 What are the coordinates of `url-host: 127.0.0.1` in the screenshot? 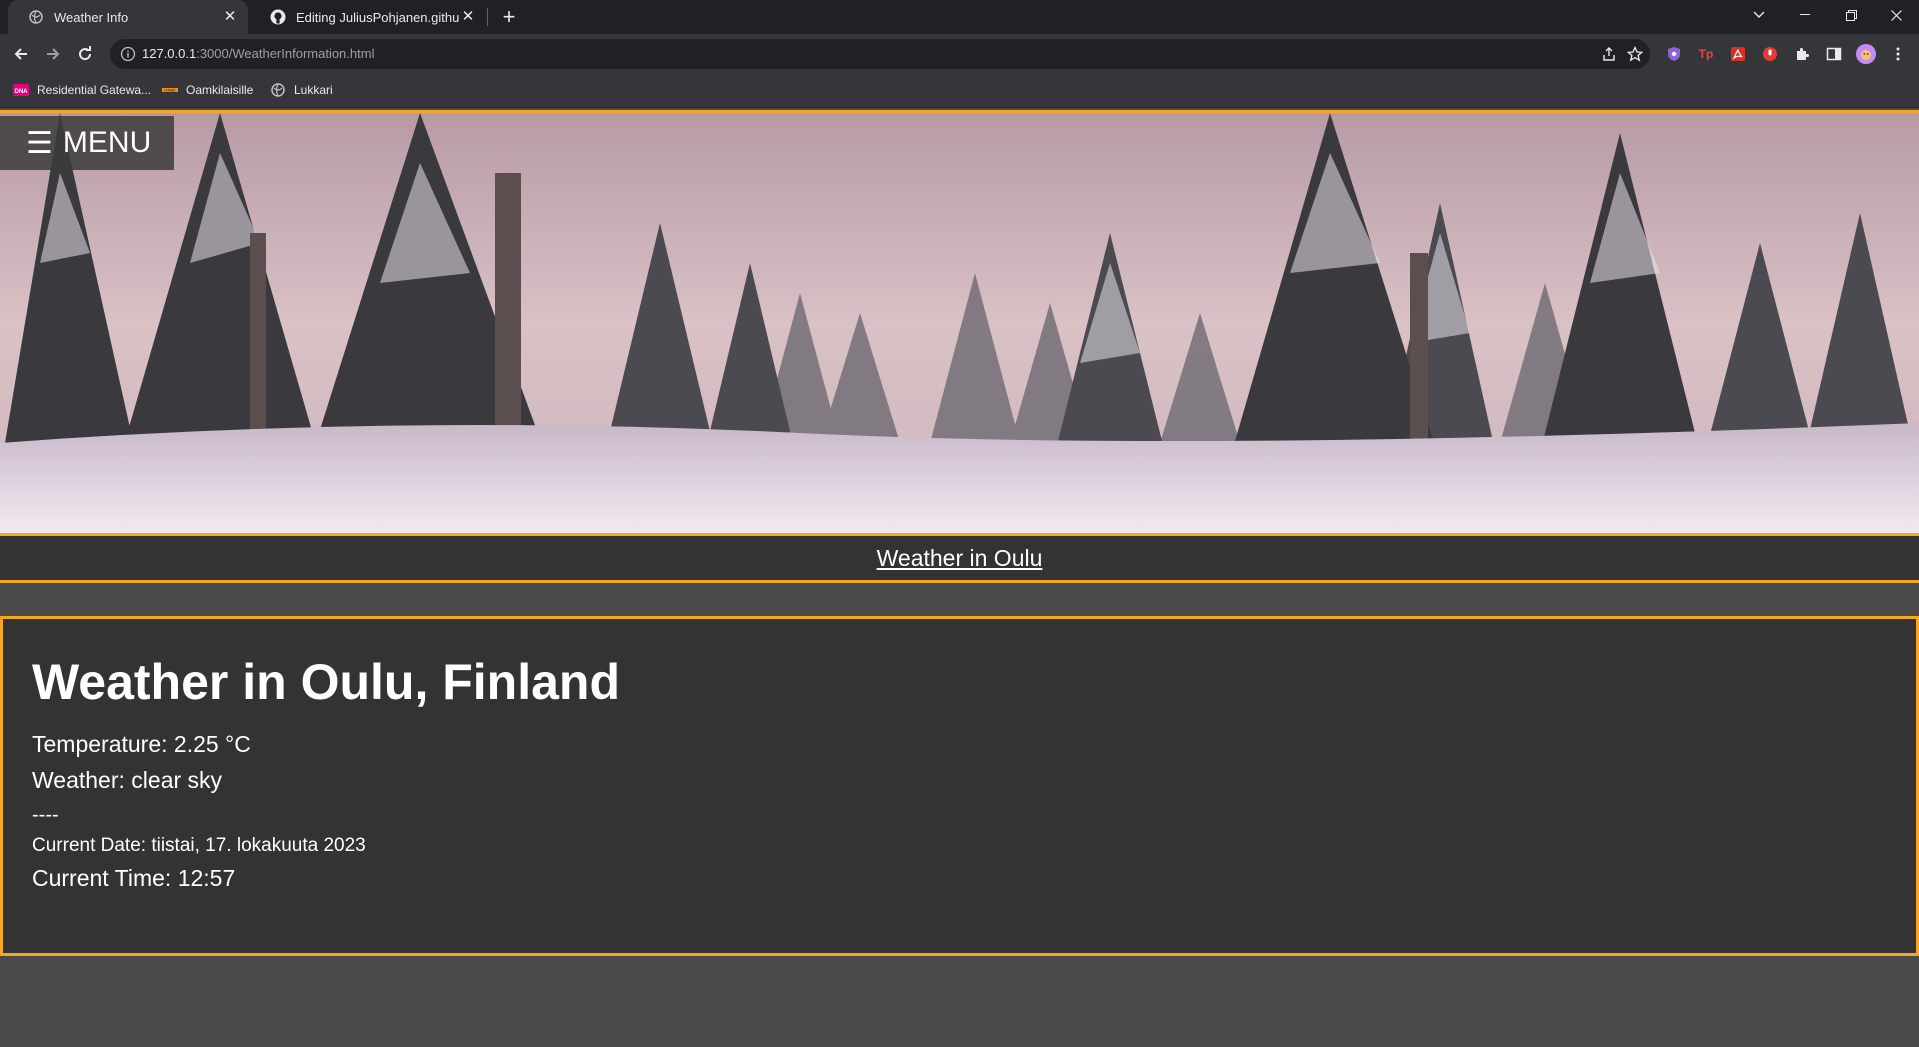 It's located at (169, 53).